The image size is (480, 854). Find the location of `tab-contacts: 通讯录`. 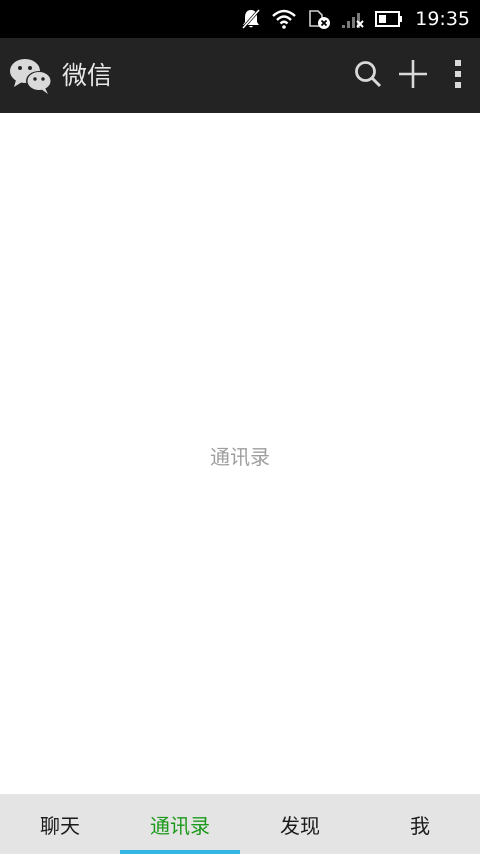

tab-contacts: 通讯录 is located at coordinates (180, 824).